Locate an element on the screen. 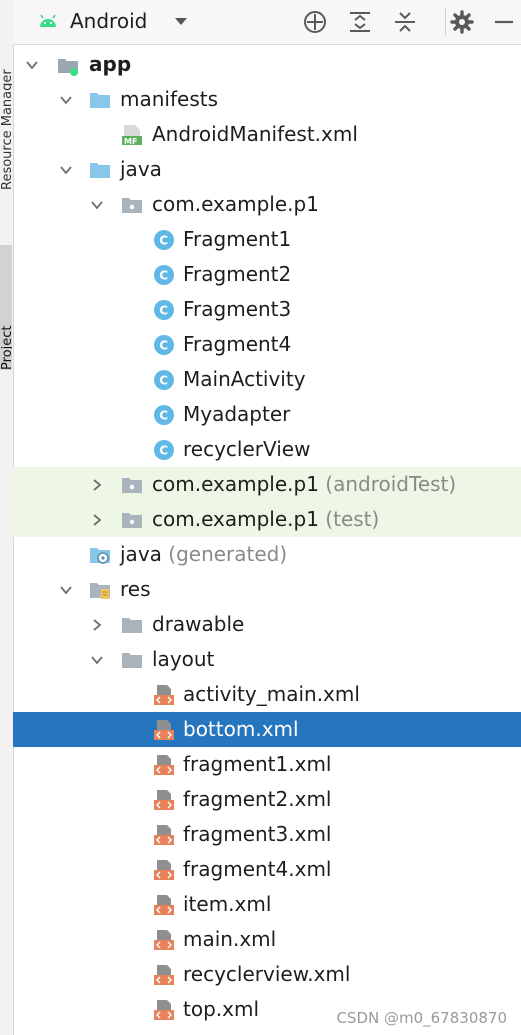  expand-all-icon is located at coordinates (360, 22).